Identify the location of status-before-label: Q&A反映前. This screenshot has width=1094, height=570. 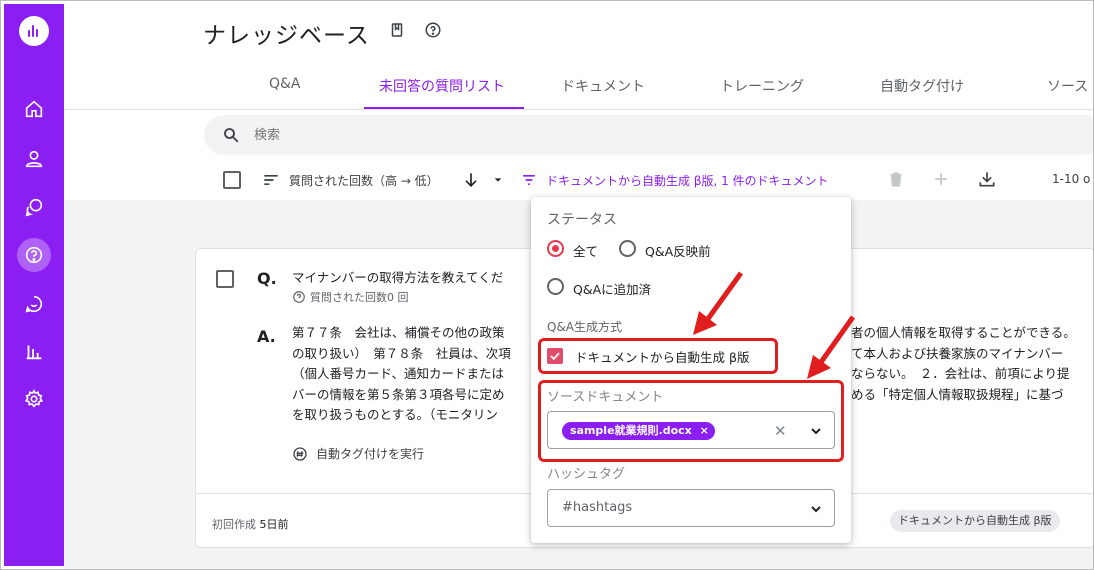
(678, 251).